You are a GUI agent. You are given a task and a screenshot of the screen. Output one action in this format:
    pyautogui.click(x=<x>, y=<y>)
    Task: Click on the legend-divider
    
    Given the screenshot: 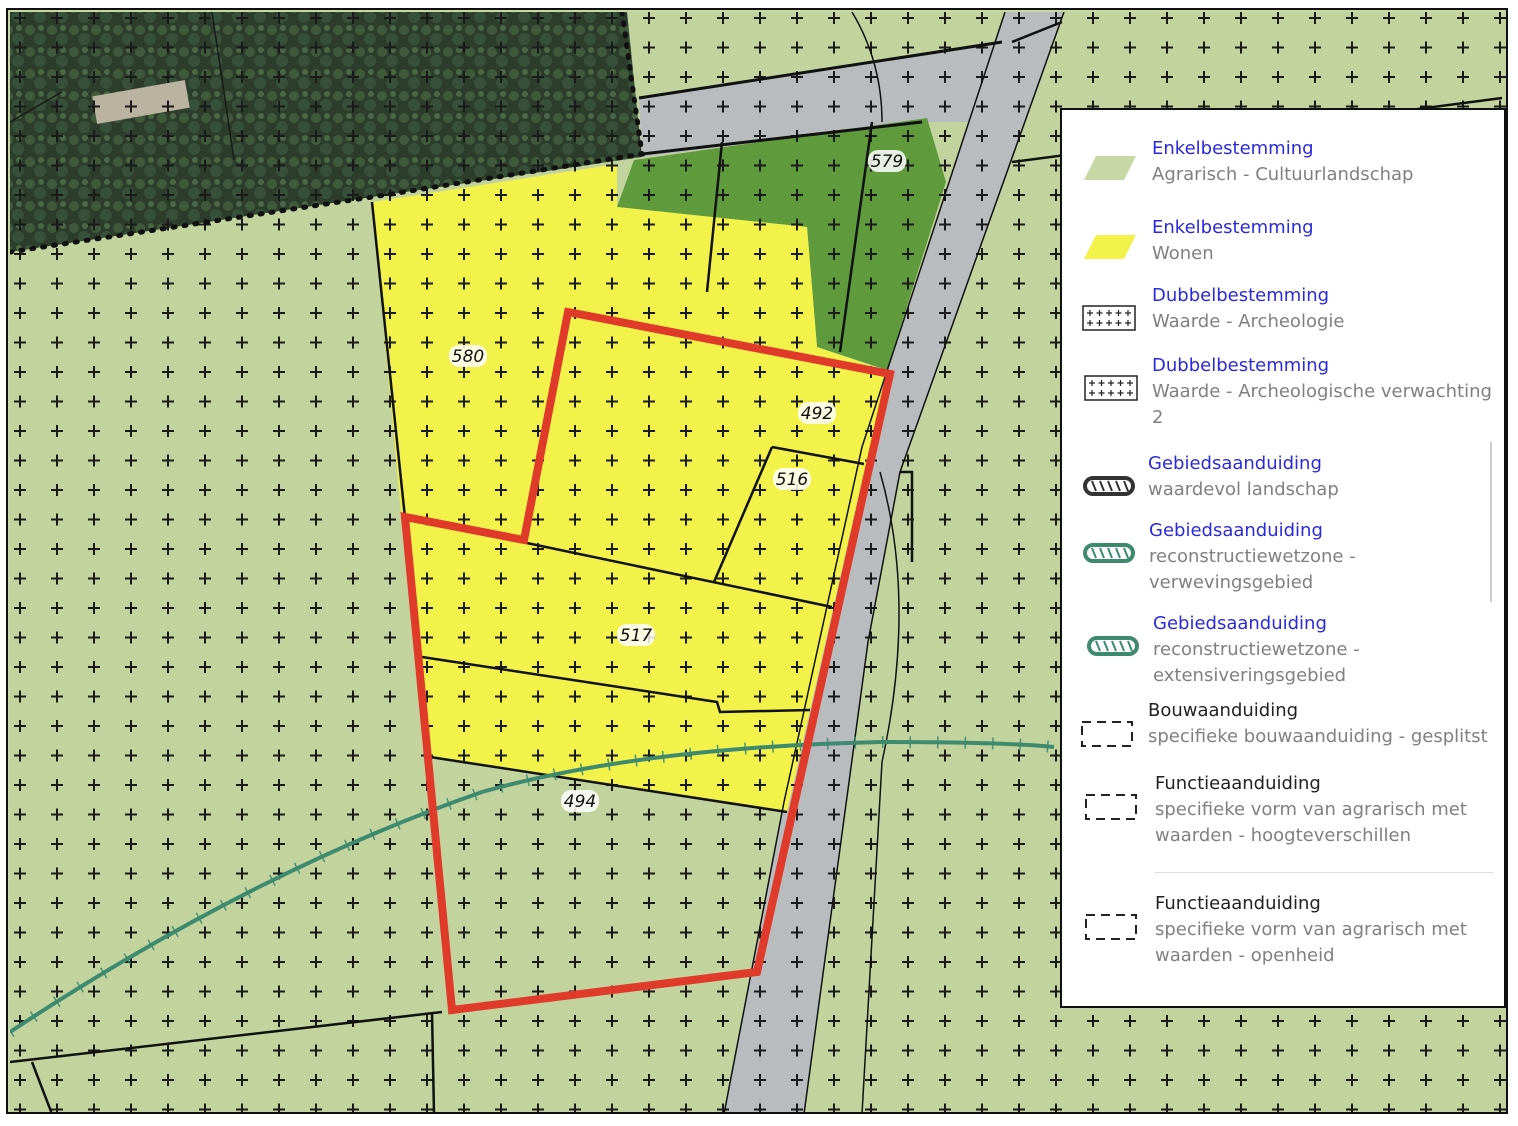 What is the action you would take?
    pyautogui.click(x=1324, y=872)
    